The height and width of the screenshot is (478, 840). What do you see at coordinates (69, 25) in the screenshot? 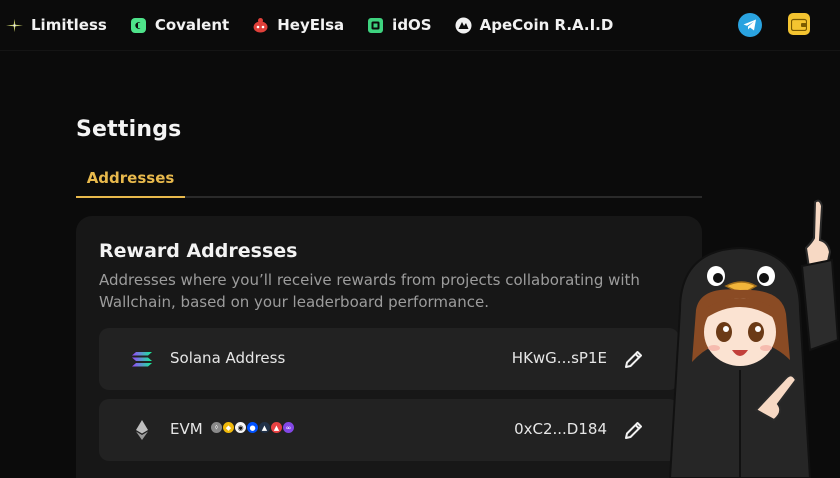
I see `nav-label: Limitless` at bounding box center [69, 25].